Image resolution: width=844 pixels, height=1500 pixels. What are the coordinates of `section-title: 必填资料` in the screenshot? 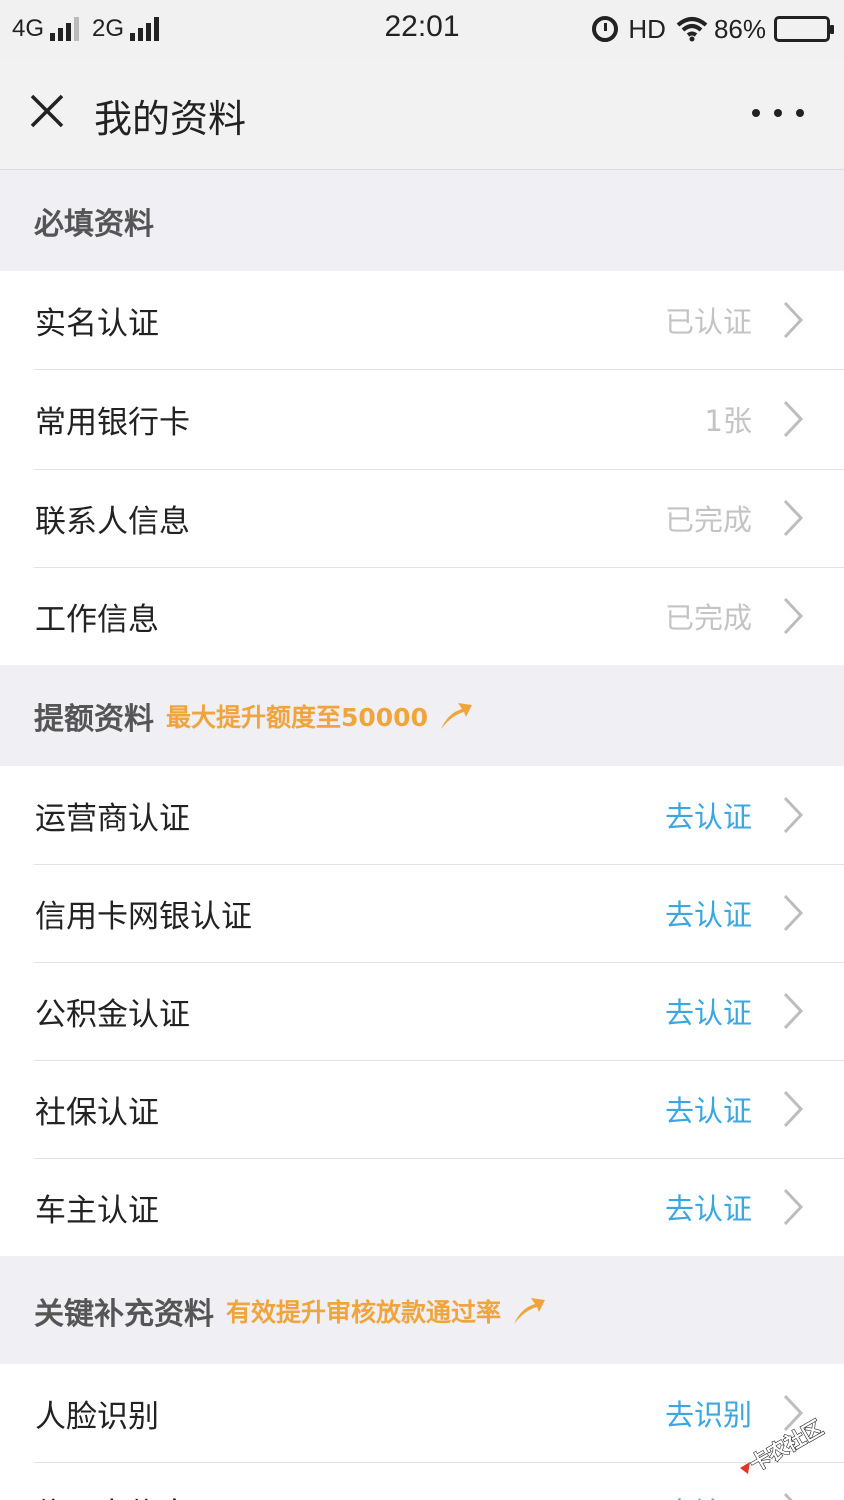 It's located at (94, 224).